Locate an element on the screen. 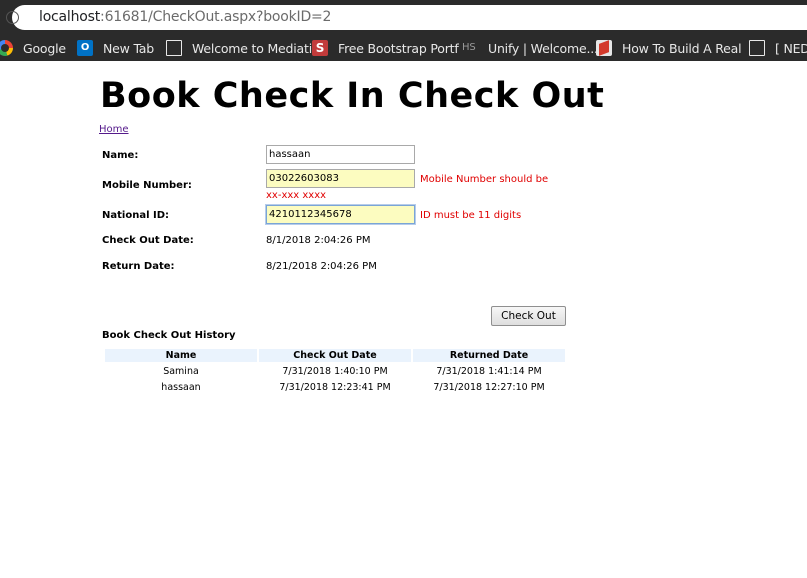  address-bar: localhost:61681/CheckOut.aspx?bookID=2 is located at coordinates (403, 17).